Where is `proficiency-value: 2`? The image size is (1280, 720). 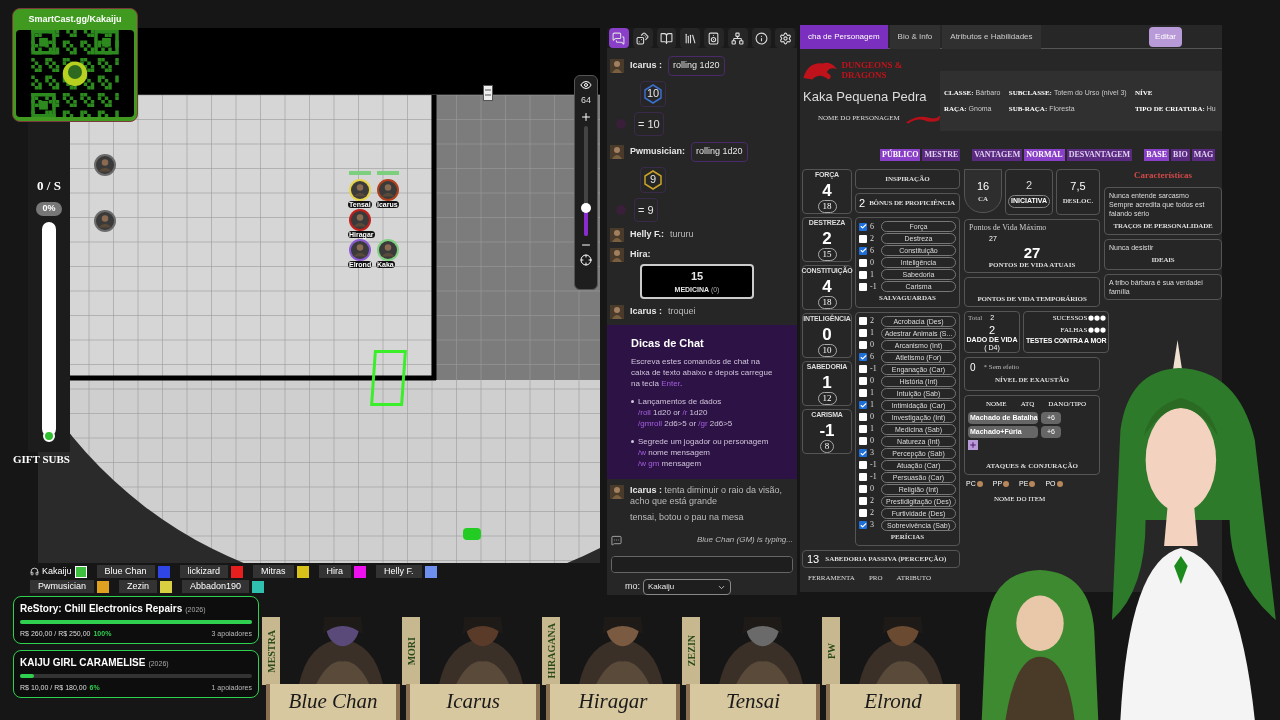 proficiency-value: 2 is located at coordinates (862, 203).